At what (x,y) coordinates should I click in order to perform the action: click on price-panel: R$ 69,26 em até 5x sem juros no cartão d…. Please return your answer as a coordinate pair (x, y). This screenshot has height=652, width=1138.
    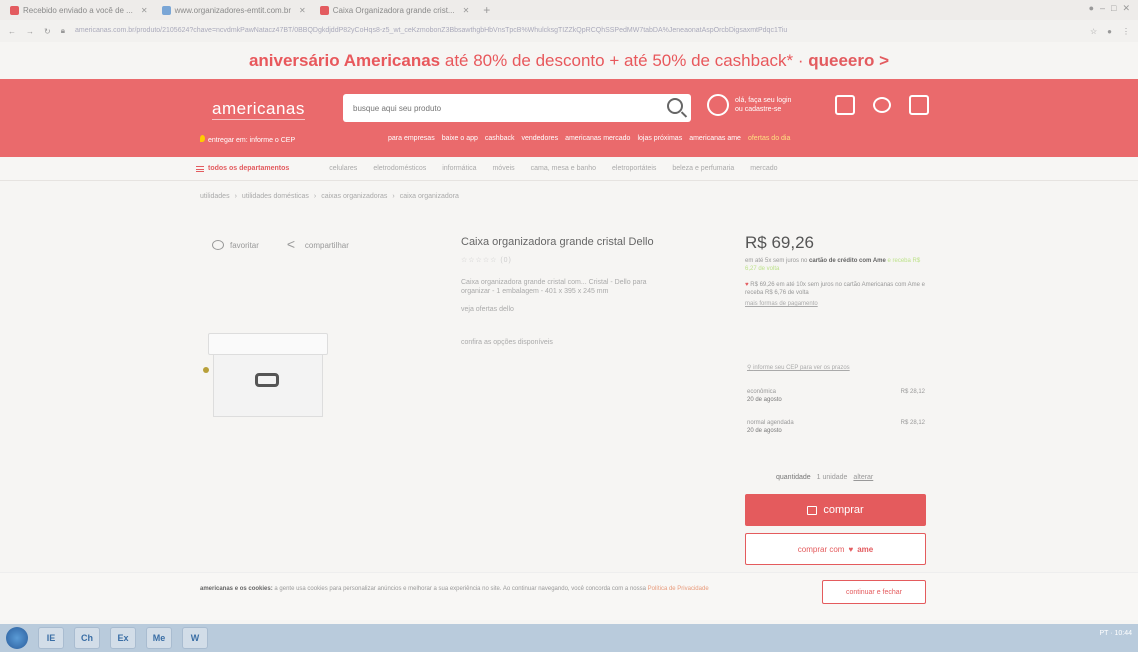
    Looking at the image, I should click on (836, 270).